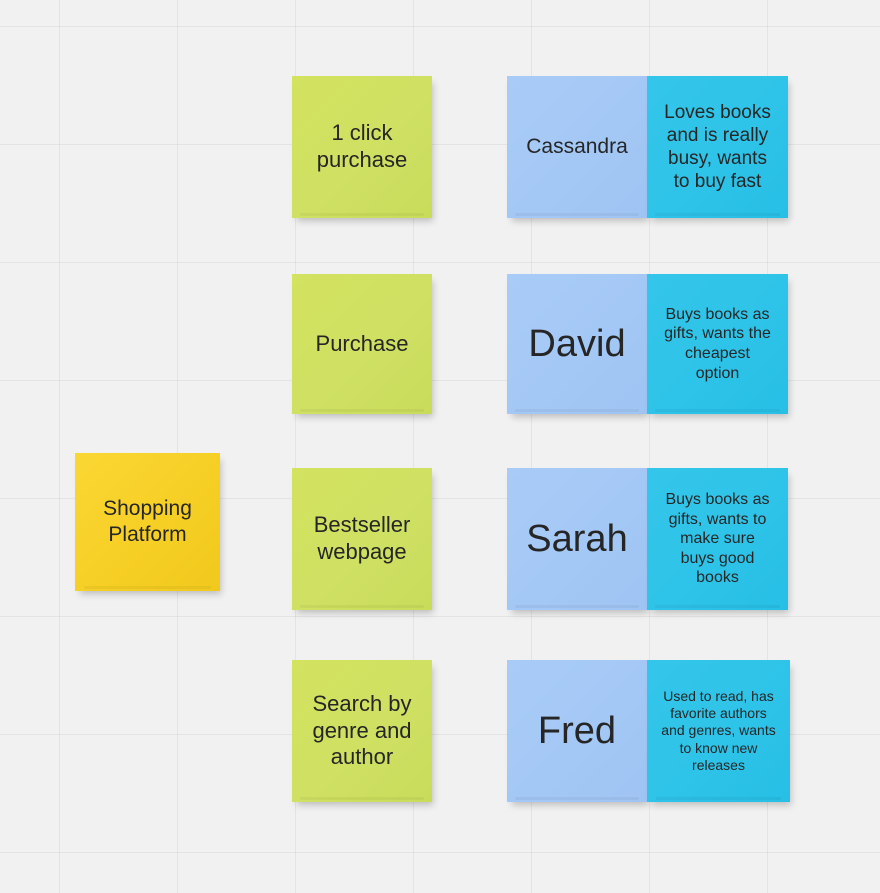  I want to click on sticky-note-shopping-platform: Shopping Platform, so click(147, 522).